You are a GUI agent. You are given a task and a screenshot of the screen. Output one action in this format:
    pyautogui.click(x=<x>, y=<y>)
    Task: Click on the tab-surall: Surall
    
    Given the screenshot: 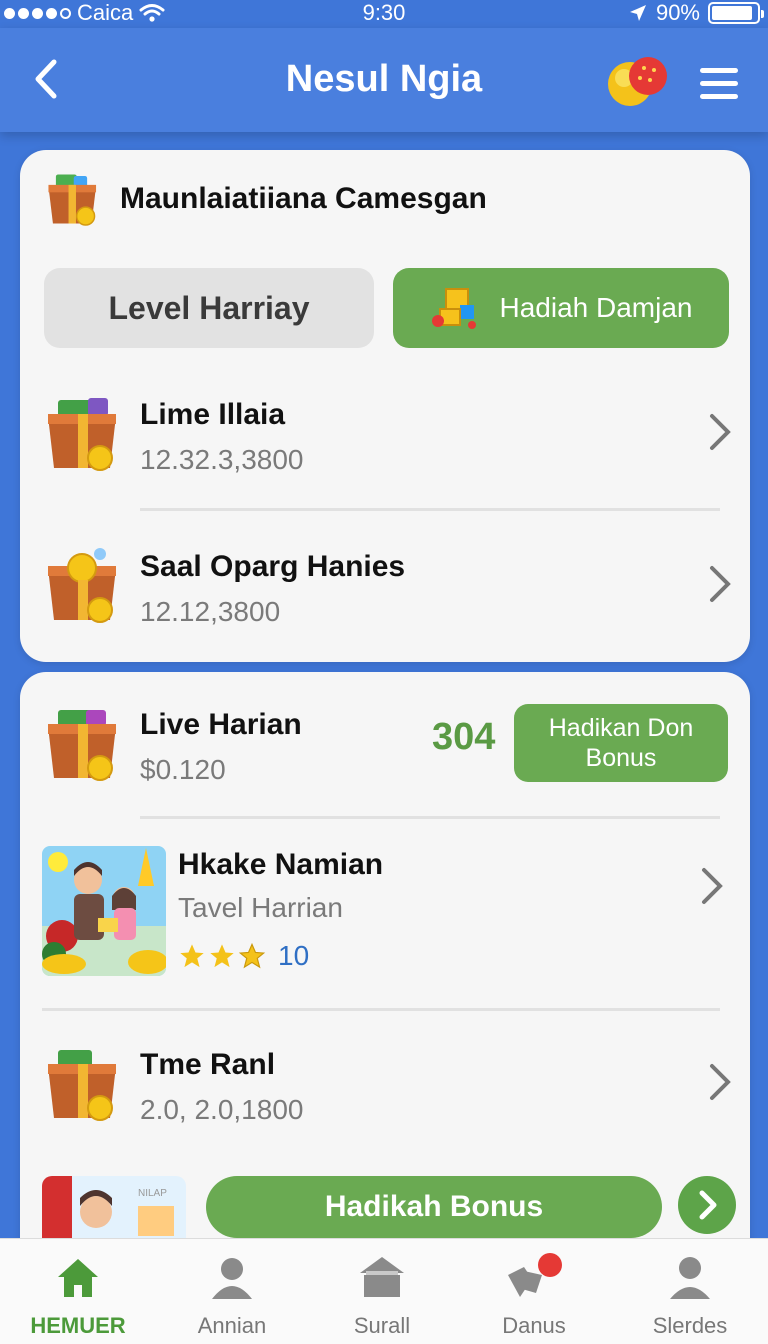 What is the action you would take?
    pyautogui.click(x=382, y=1296)
    